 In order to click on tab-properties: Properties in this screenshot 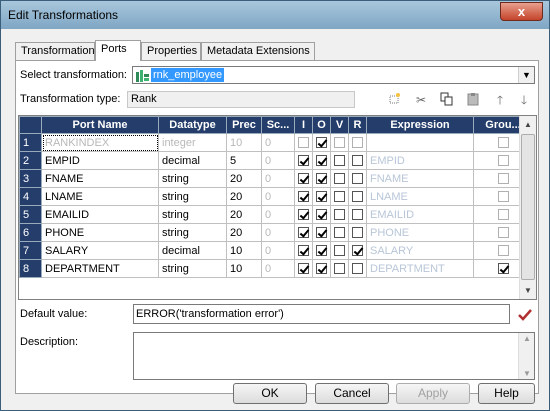, I will do `click(171, 51)`.